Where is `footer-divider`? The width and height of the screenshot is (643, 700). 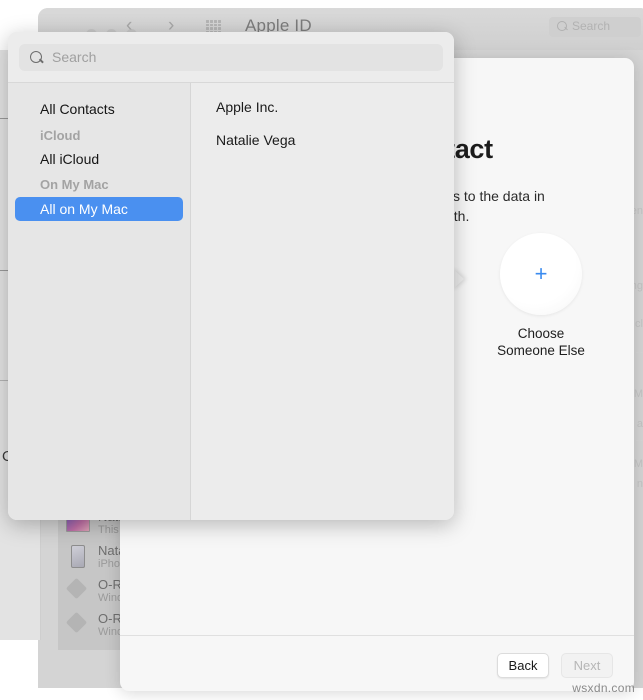 footer-divider is located at coordinates (377, 635).